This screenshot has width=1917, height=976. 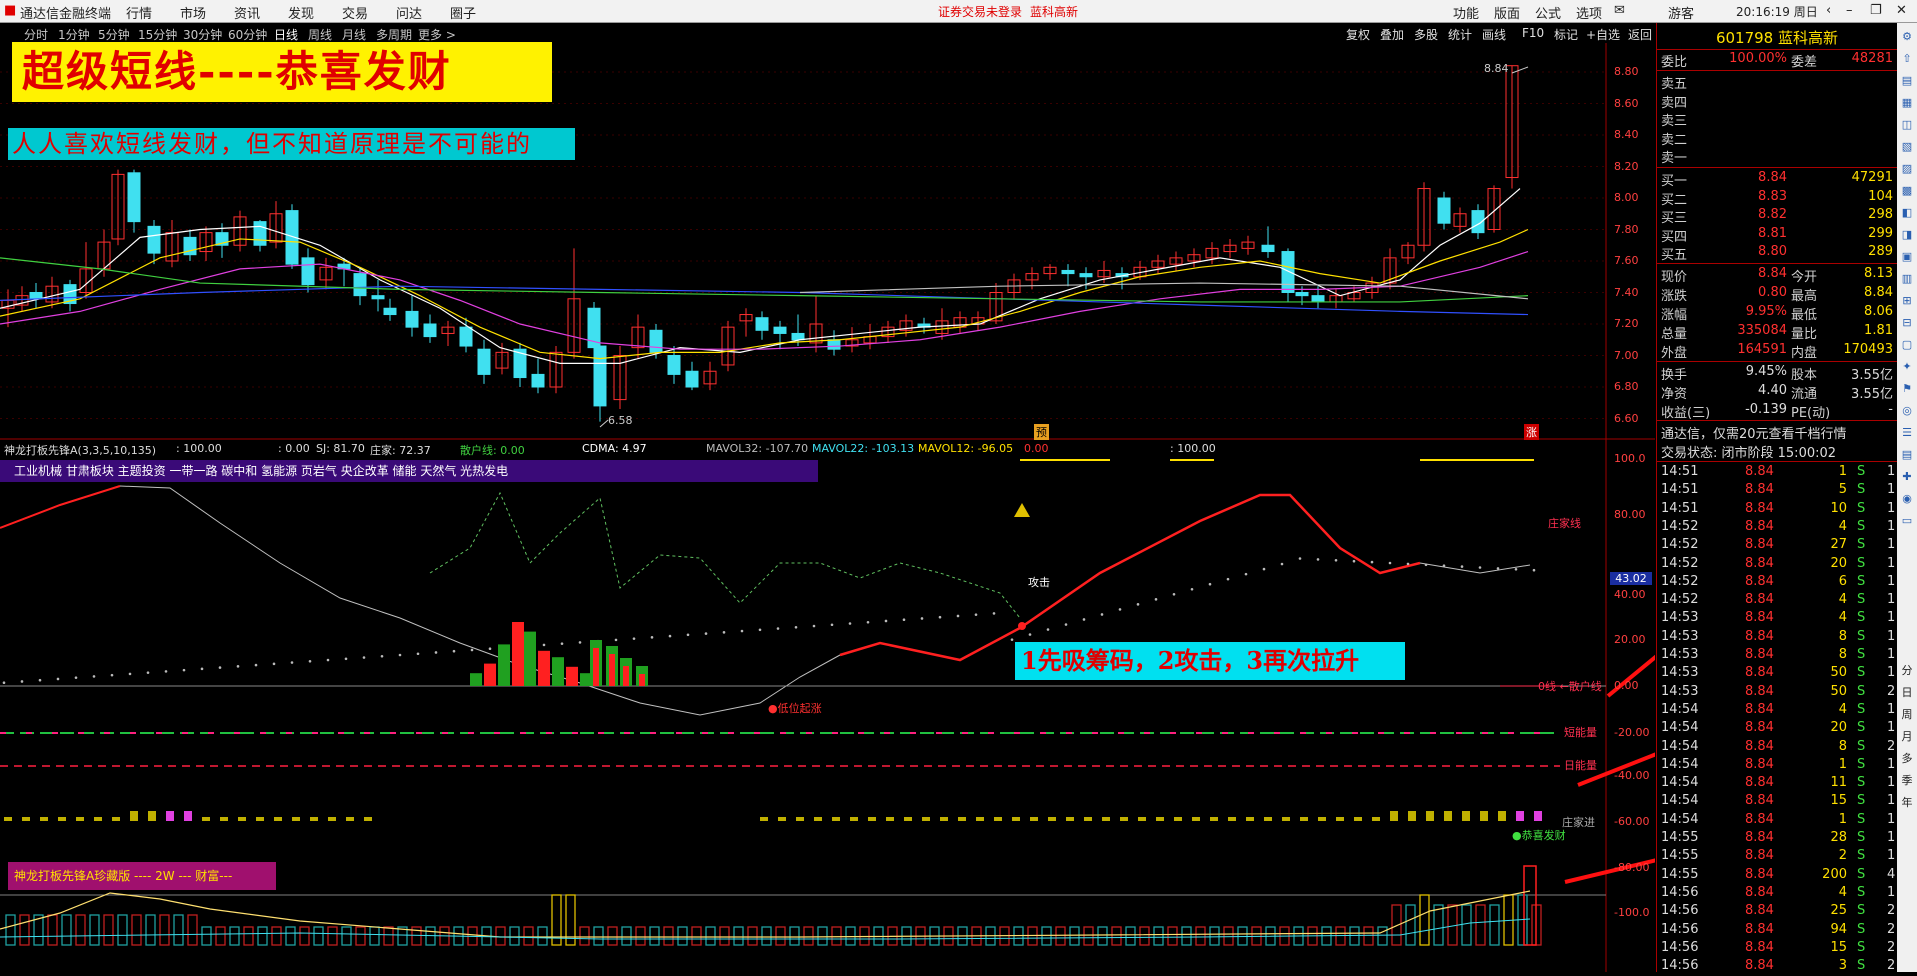 What do you see at coordinates (1907, 323) in the screenshot?
I see `toolbar-icon: ⊟` at bounding box center [1907, 323].